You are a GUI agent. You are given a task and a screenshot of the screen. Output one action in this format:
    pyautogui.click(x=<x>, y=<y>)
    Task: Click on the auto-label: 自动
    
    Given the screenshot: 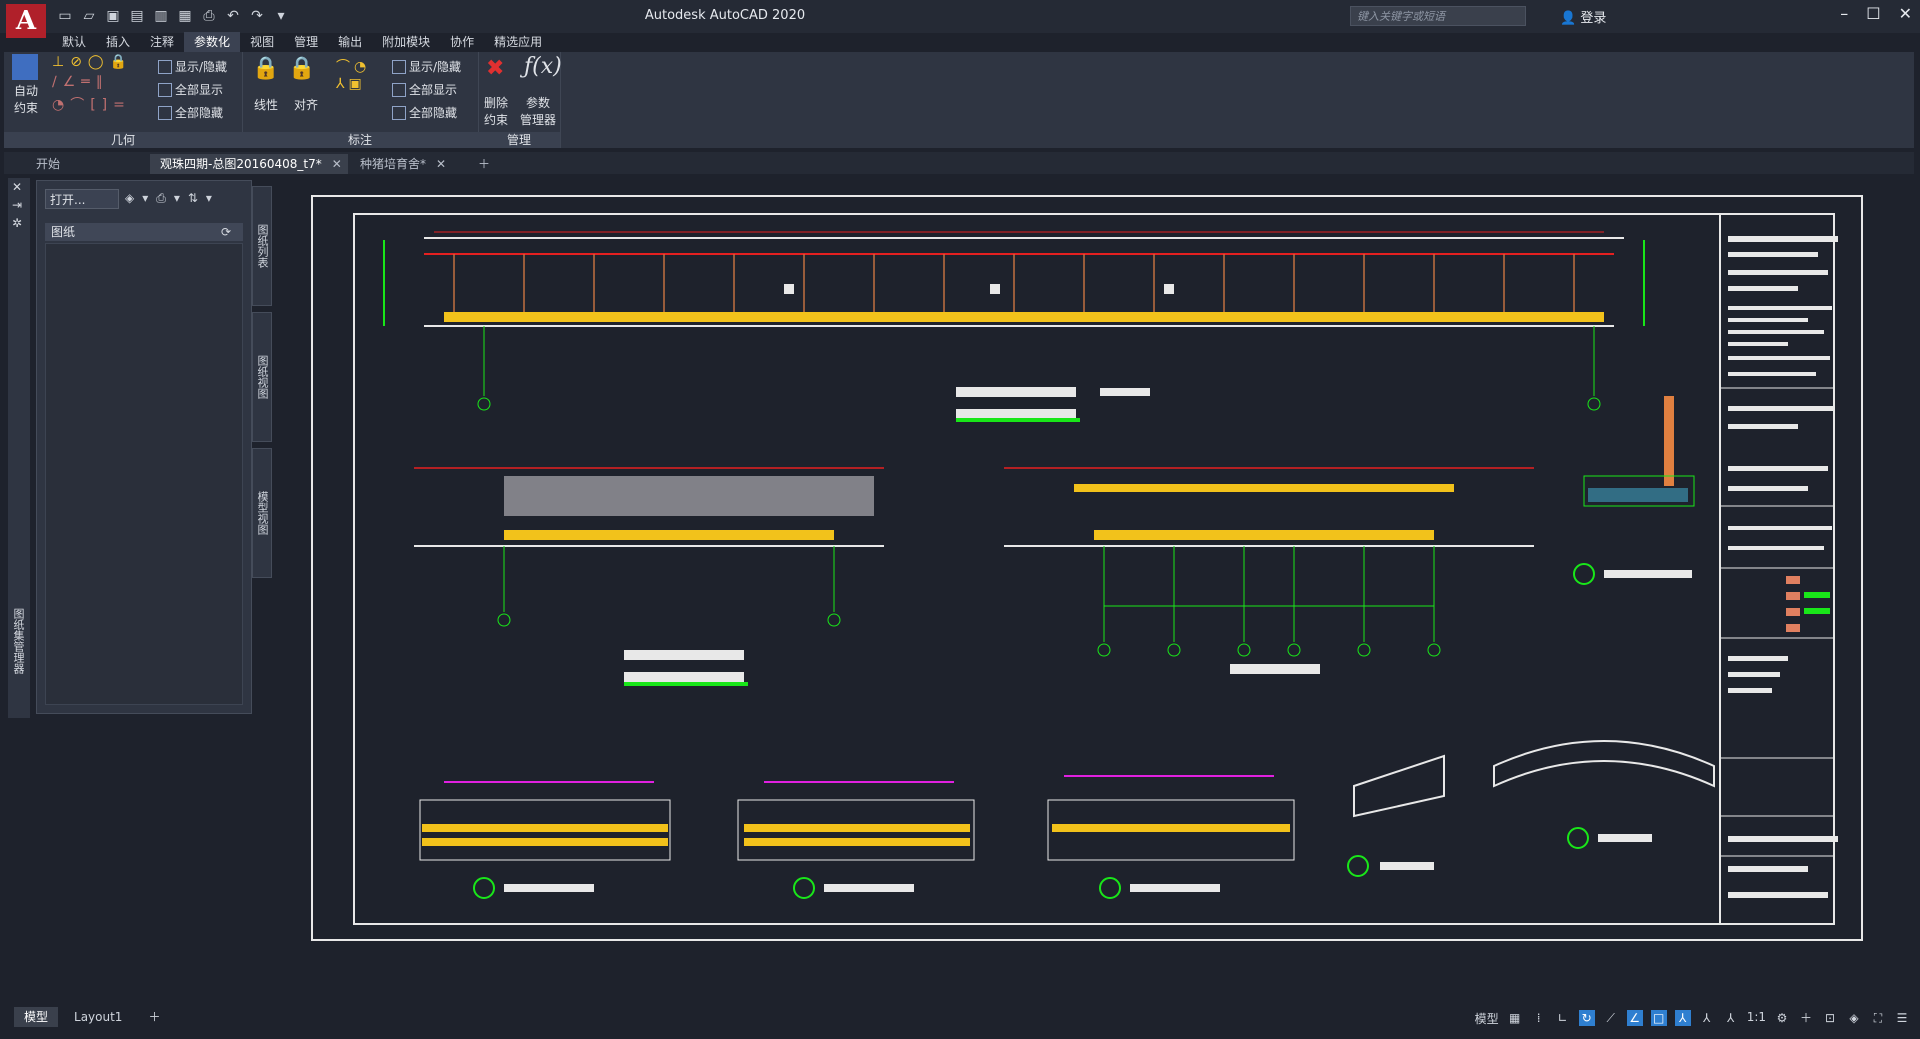 What is the action you would take?
    pyautogui.click(x=26, y=91)
    